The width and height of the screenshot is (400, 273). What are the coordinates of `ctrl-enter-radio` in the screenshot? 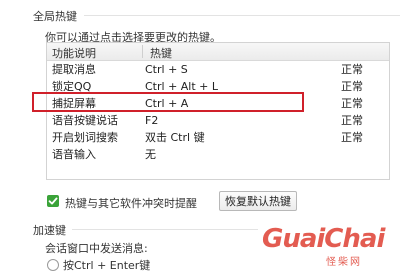 It's located at (53, 265).